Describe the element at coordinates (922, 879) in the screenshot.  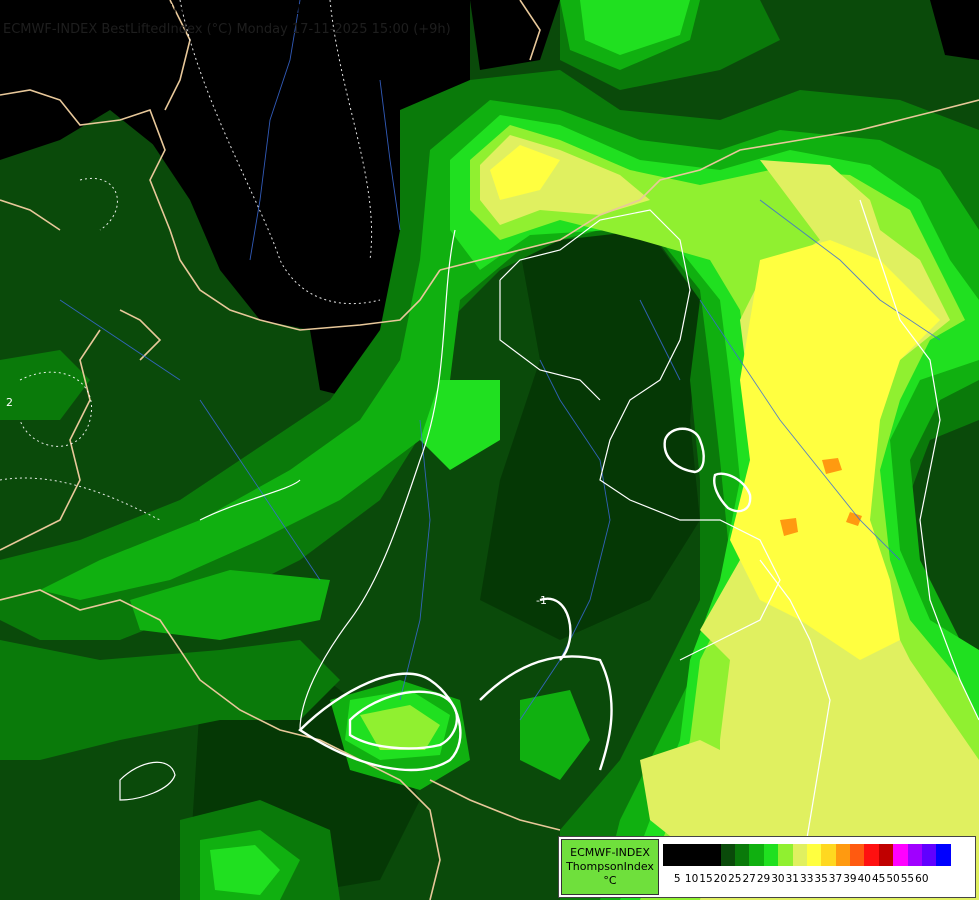
I see `legend-tick-label: 60` at that location.